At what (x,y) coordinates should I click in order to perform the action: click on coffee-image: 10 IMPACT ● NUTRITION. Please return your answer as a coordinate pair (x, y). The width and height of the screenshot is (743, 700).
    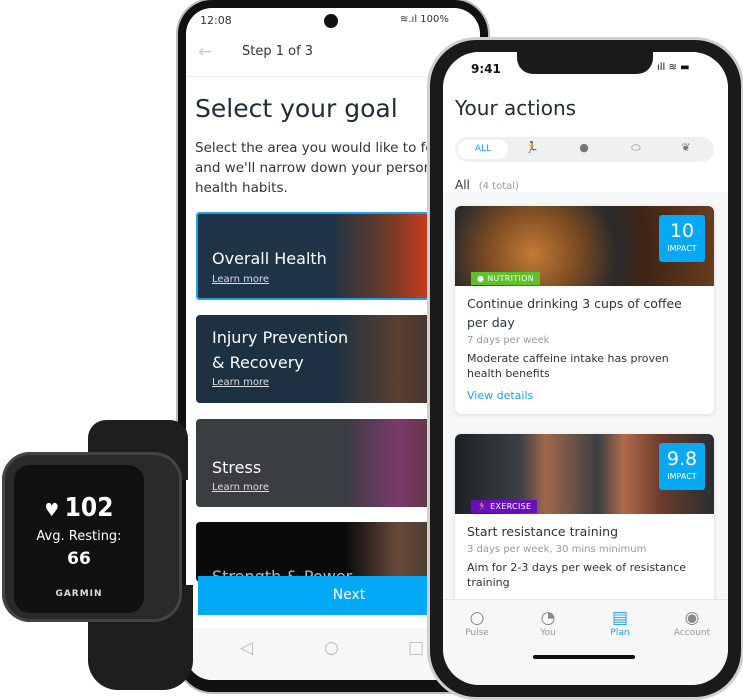
    Looking at the image, I should click on (584, 246).